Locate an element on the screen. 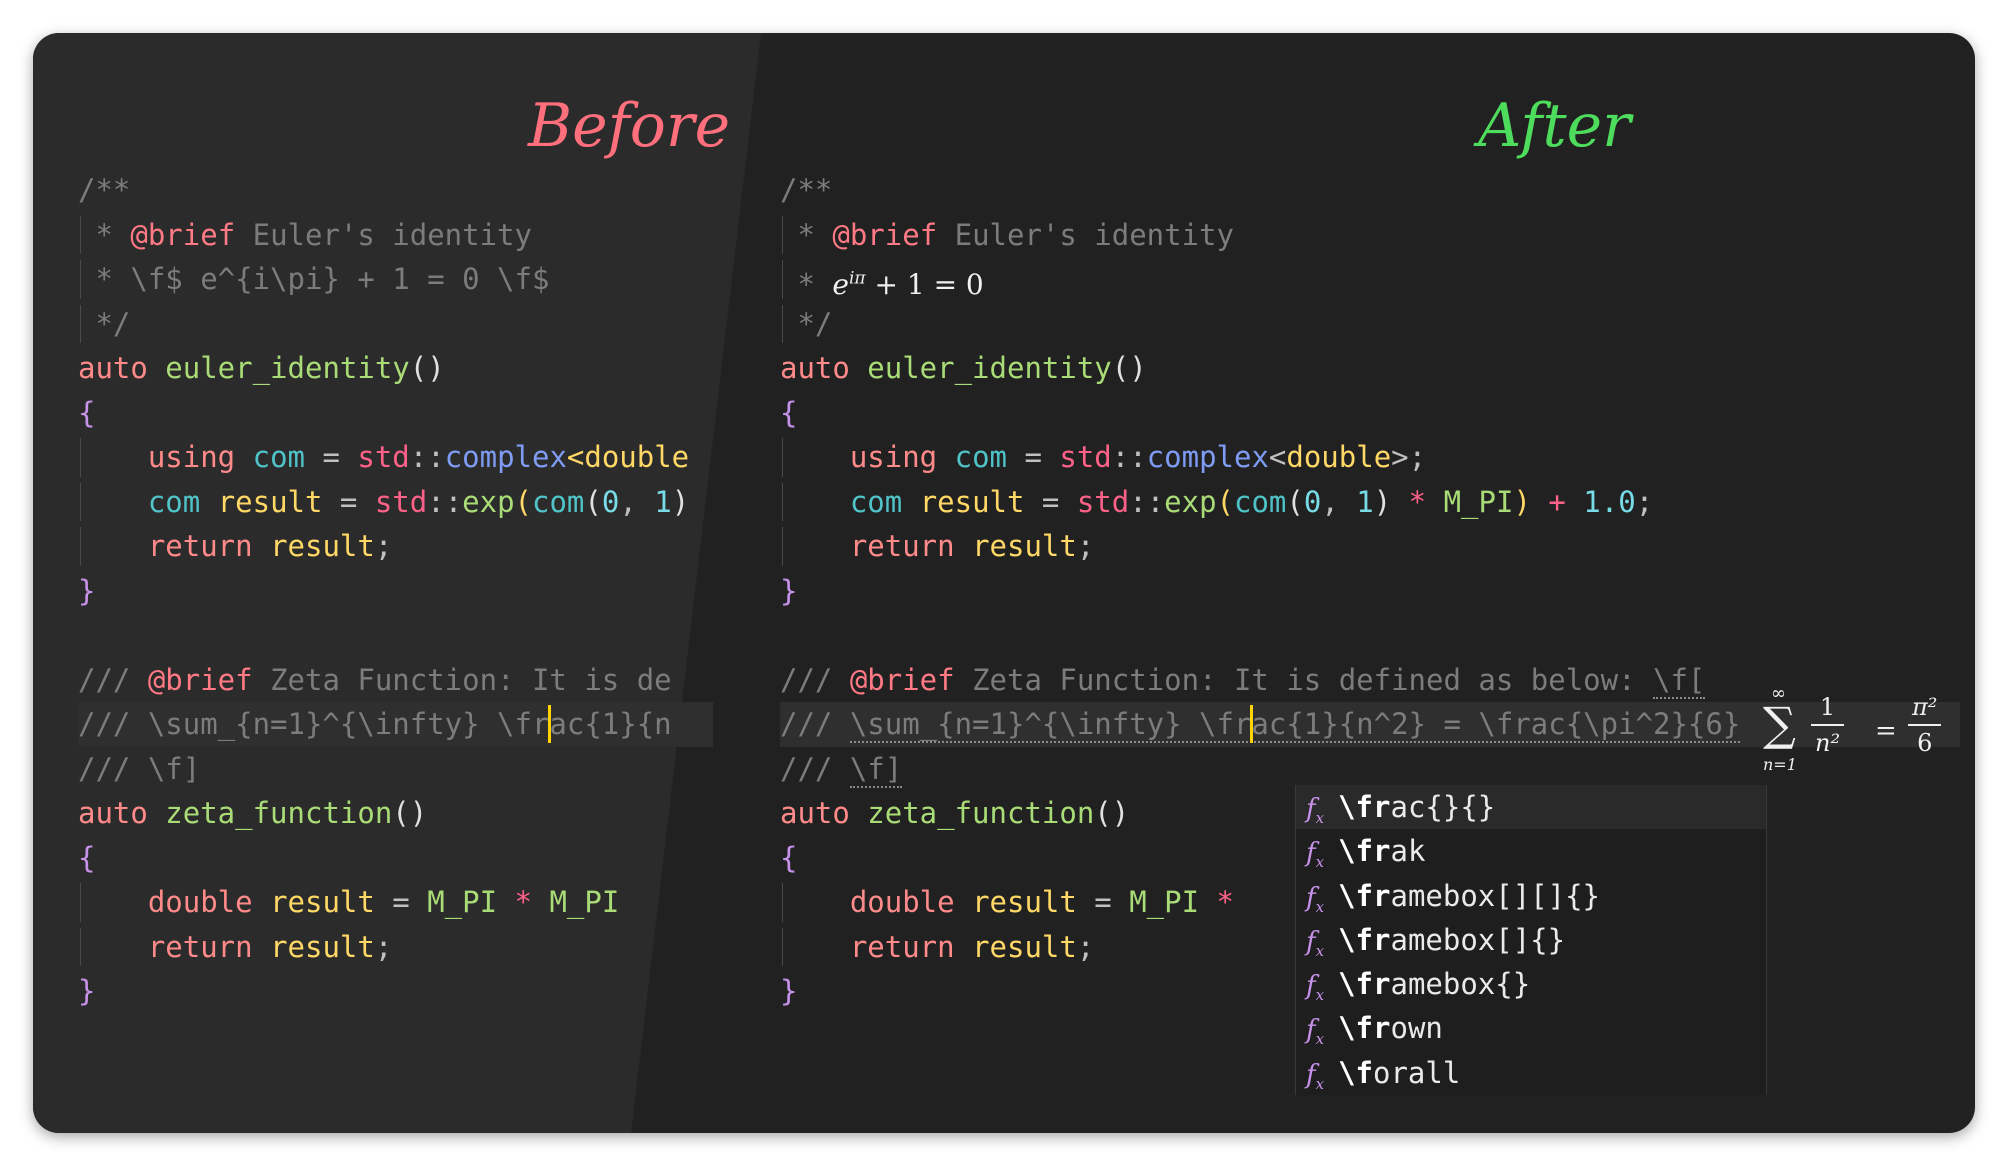  completion-item: fx \frown is located at coordinates (1531, 1028).